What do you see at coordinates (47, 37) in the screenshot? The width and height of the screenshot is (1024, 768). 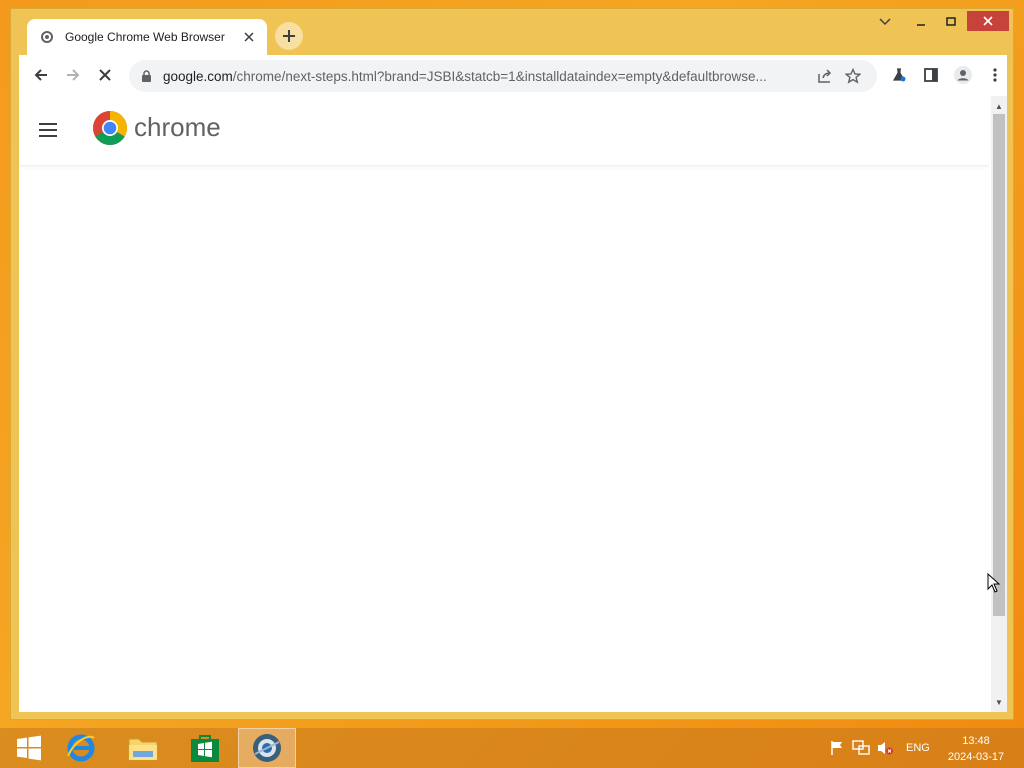 I see `loading-favicon-icon` at bounding box center [47, 37].